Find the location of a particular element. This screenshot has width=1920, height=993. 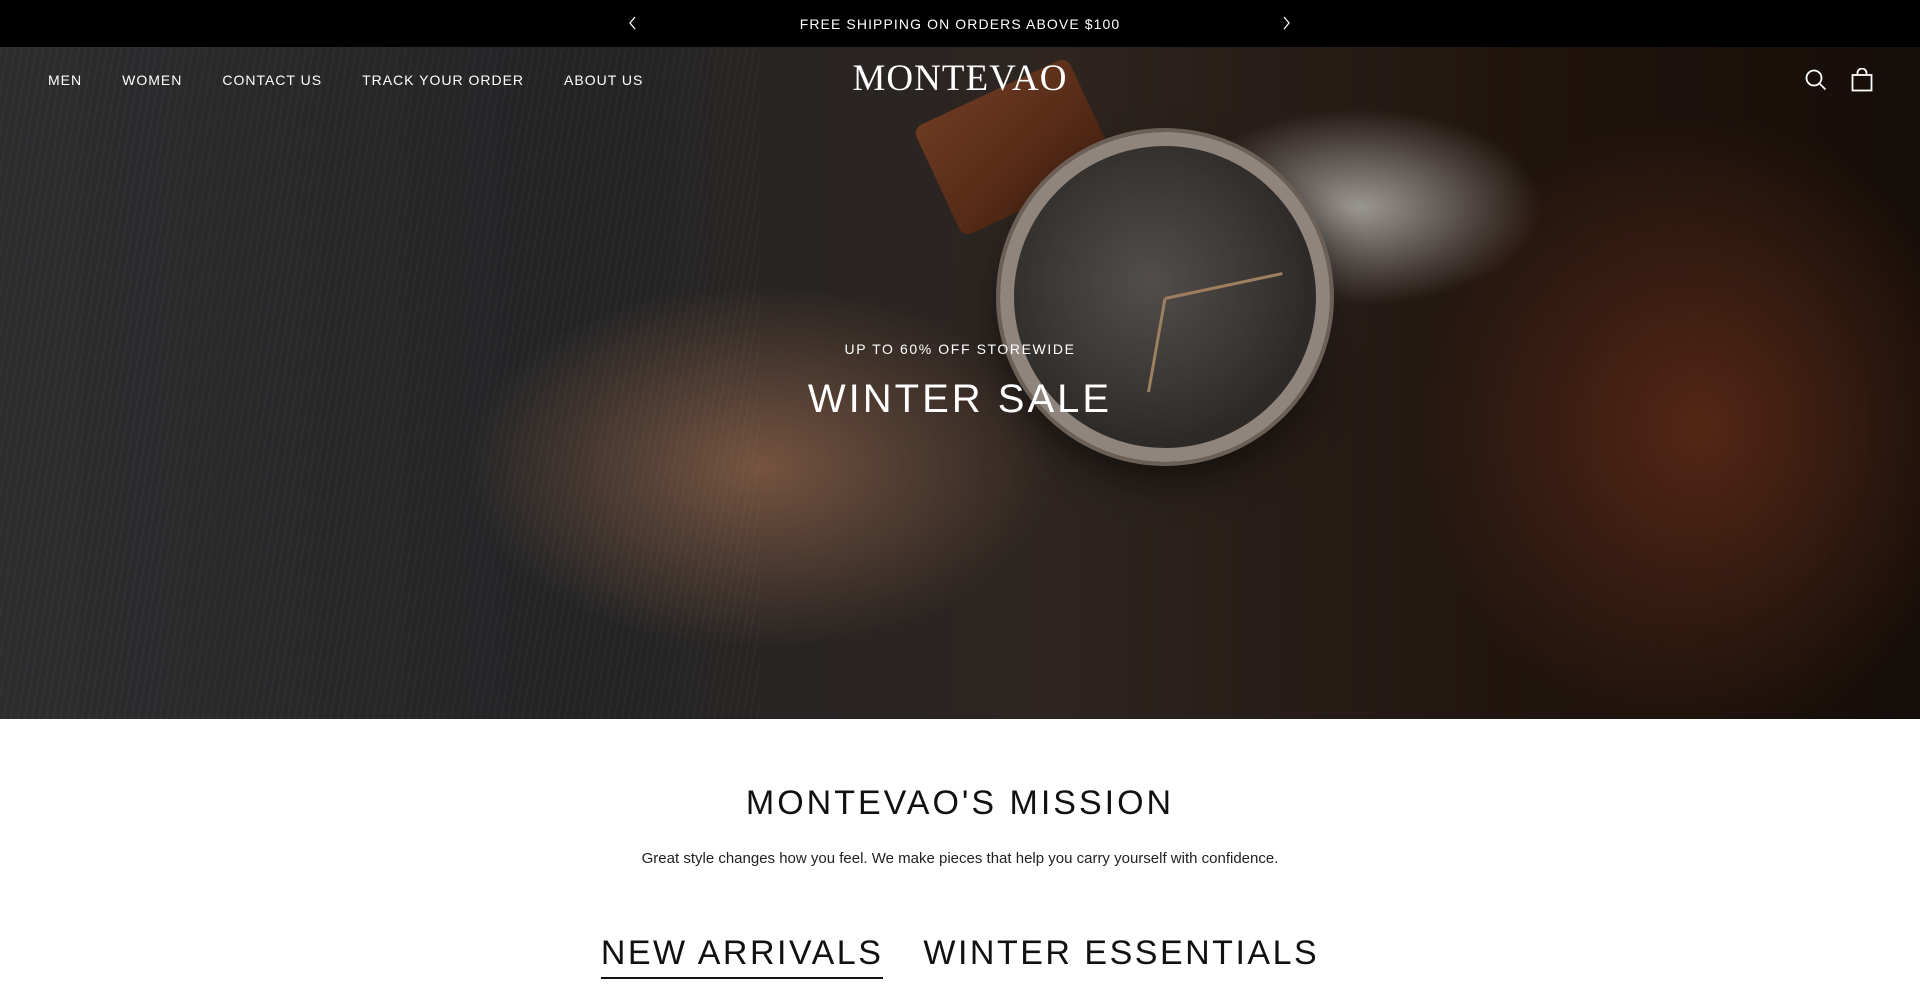

cart-button is located at coordinates (1862, 80).